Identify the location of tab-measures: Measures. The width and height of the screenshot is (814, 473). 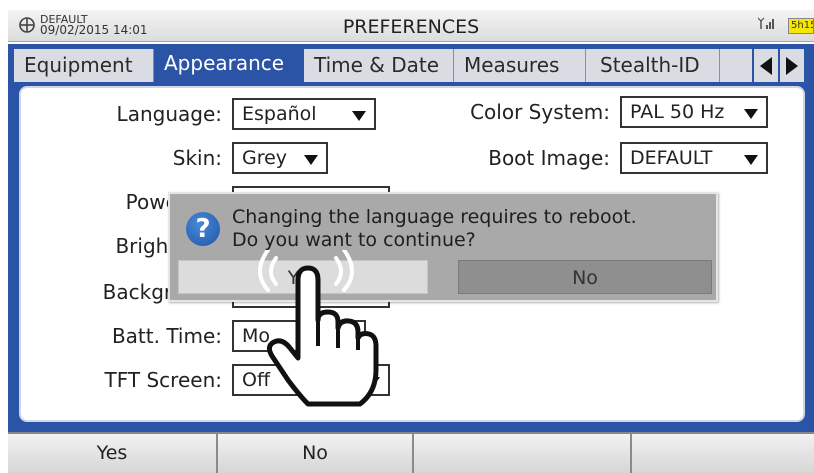
(520, 65).